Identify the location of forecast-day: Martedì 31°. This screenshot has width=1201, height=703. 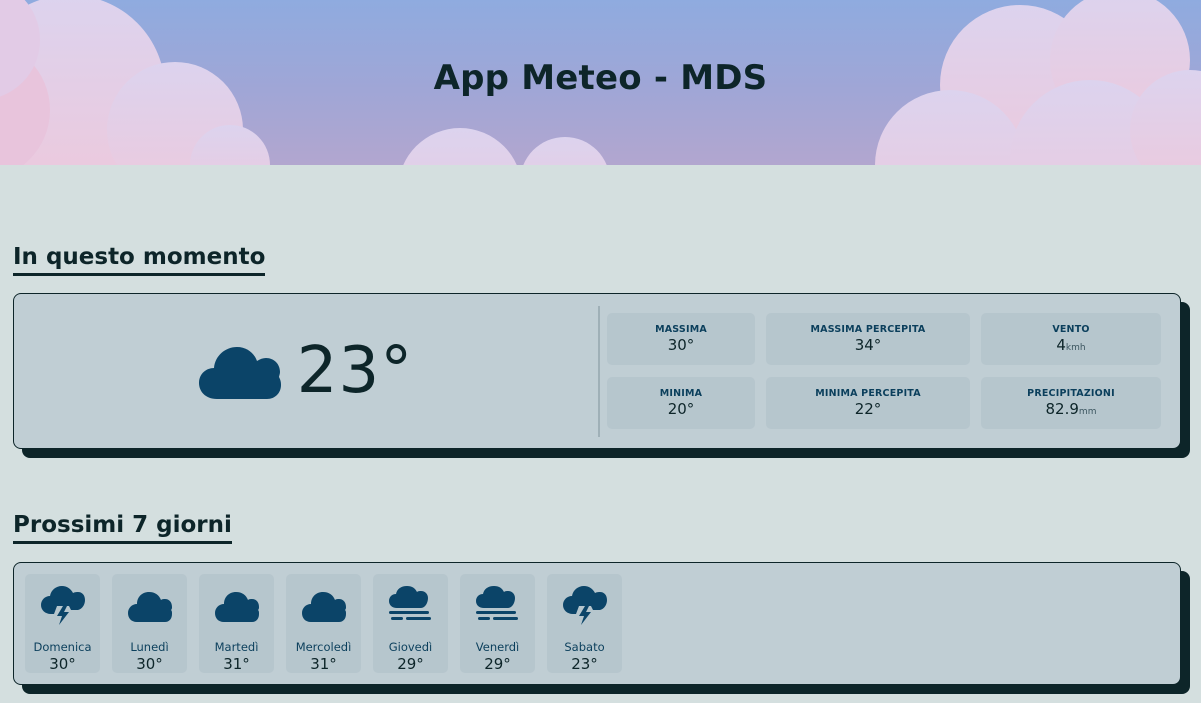
(236, 623).